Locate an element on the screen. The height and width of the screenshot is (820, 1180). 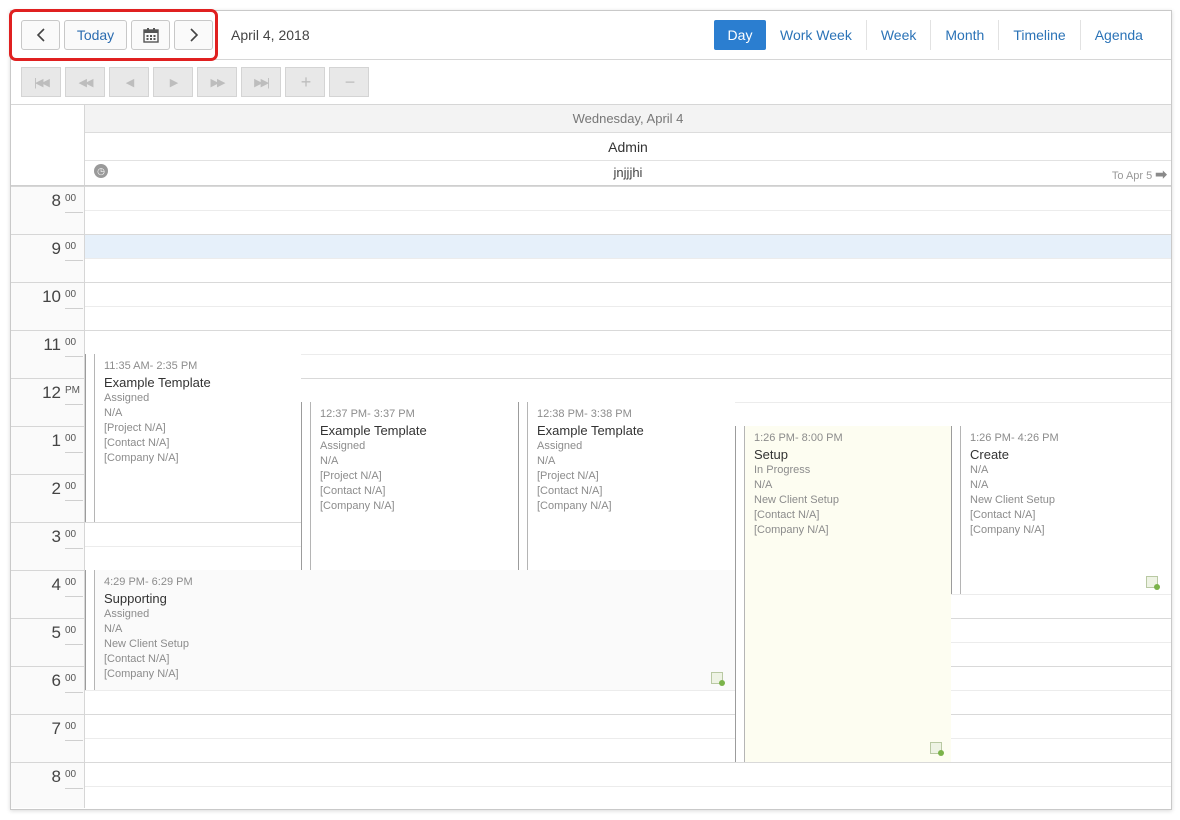
view-month: Month is located at coordinates (965, 35).